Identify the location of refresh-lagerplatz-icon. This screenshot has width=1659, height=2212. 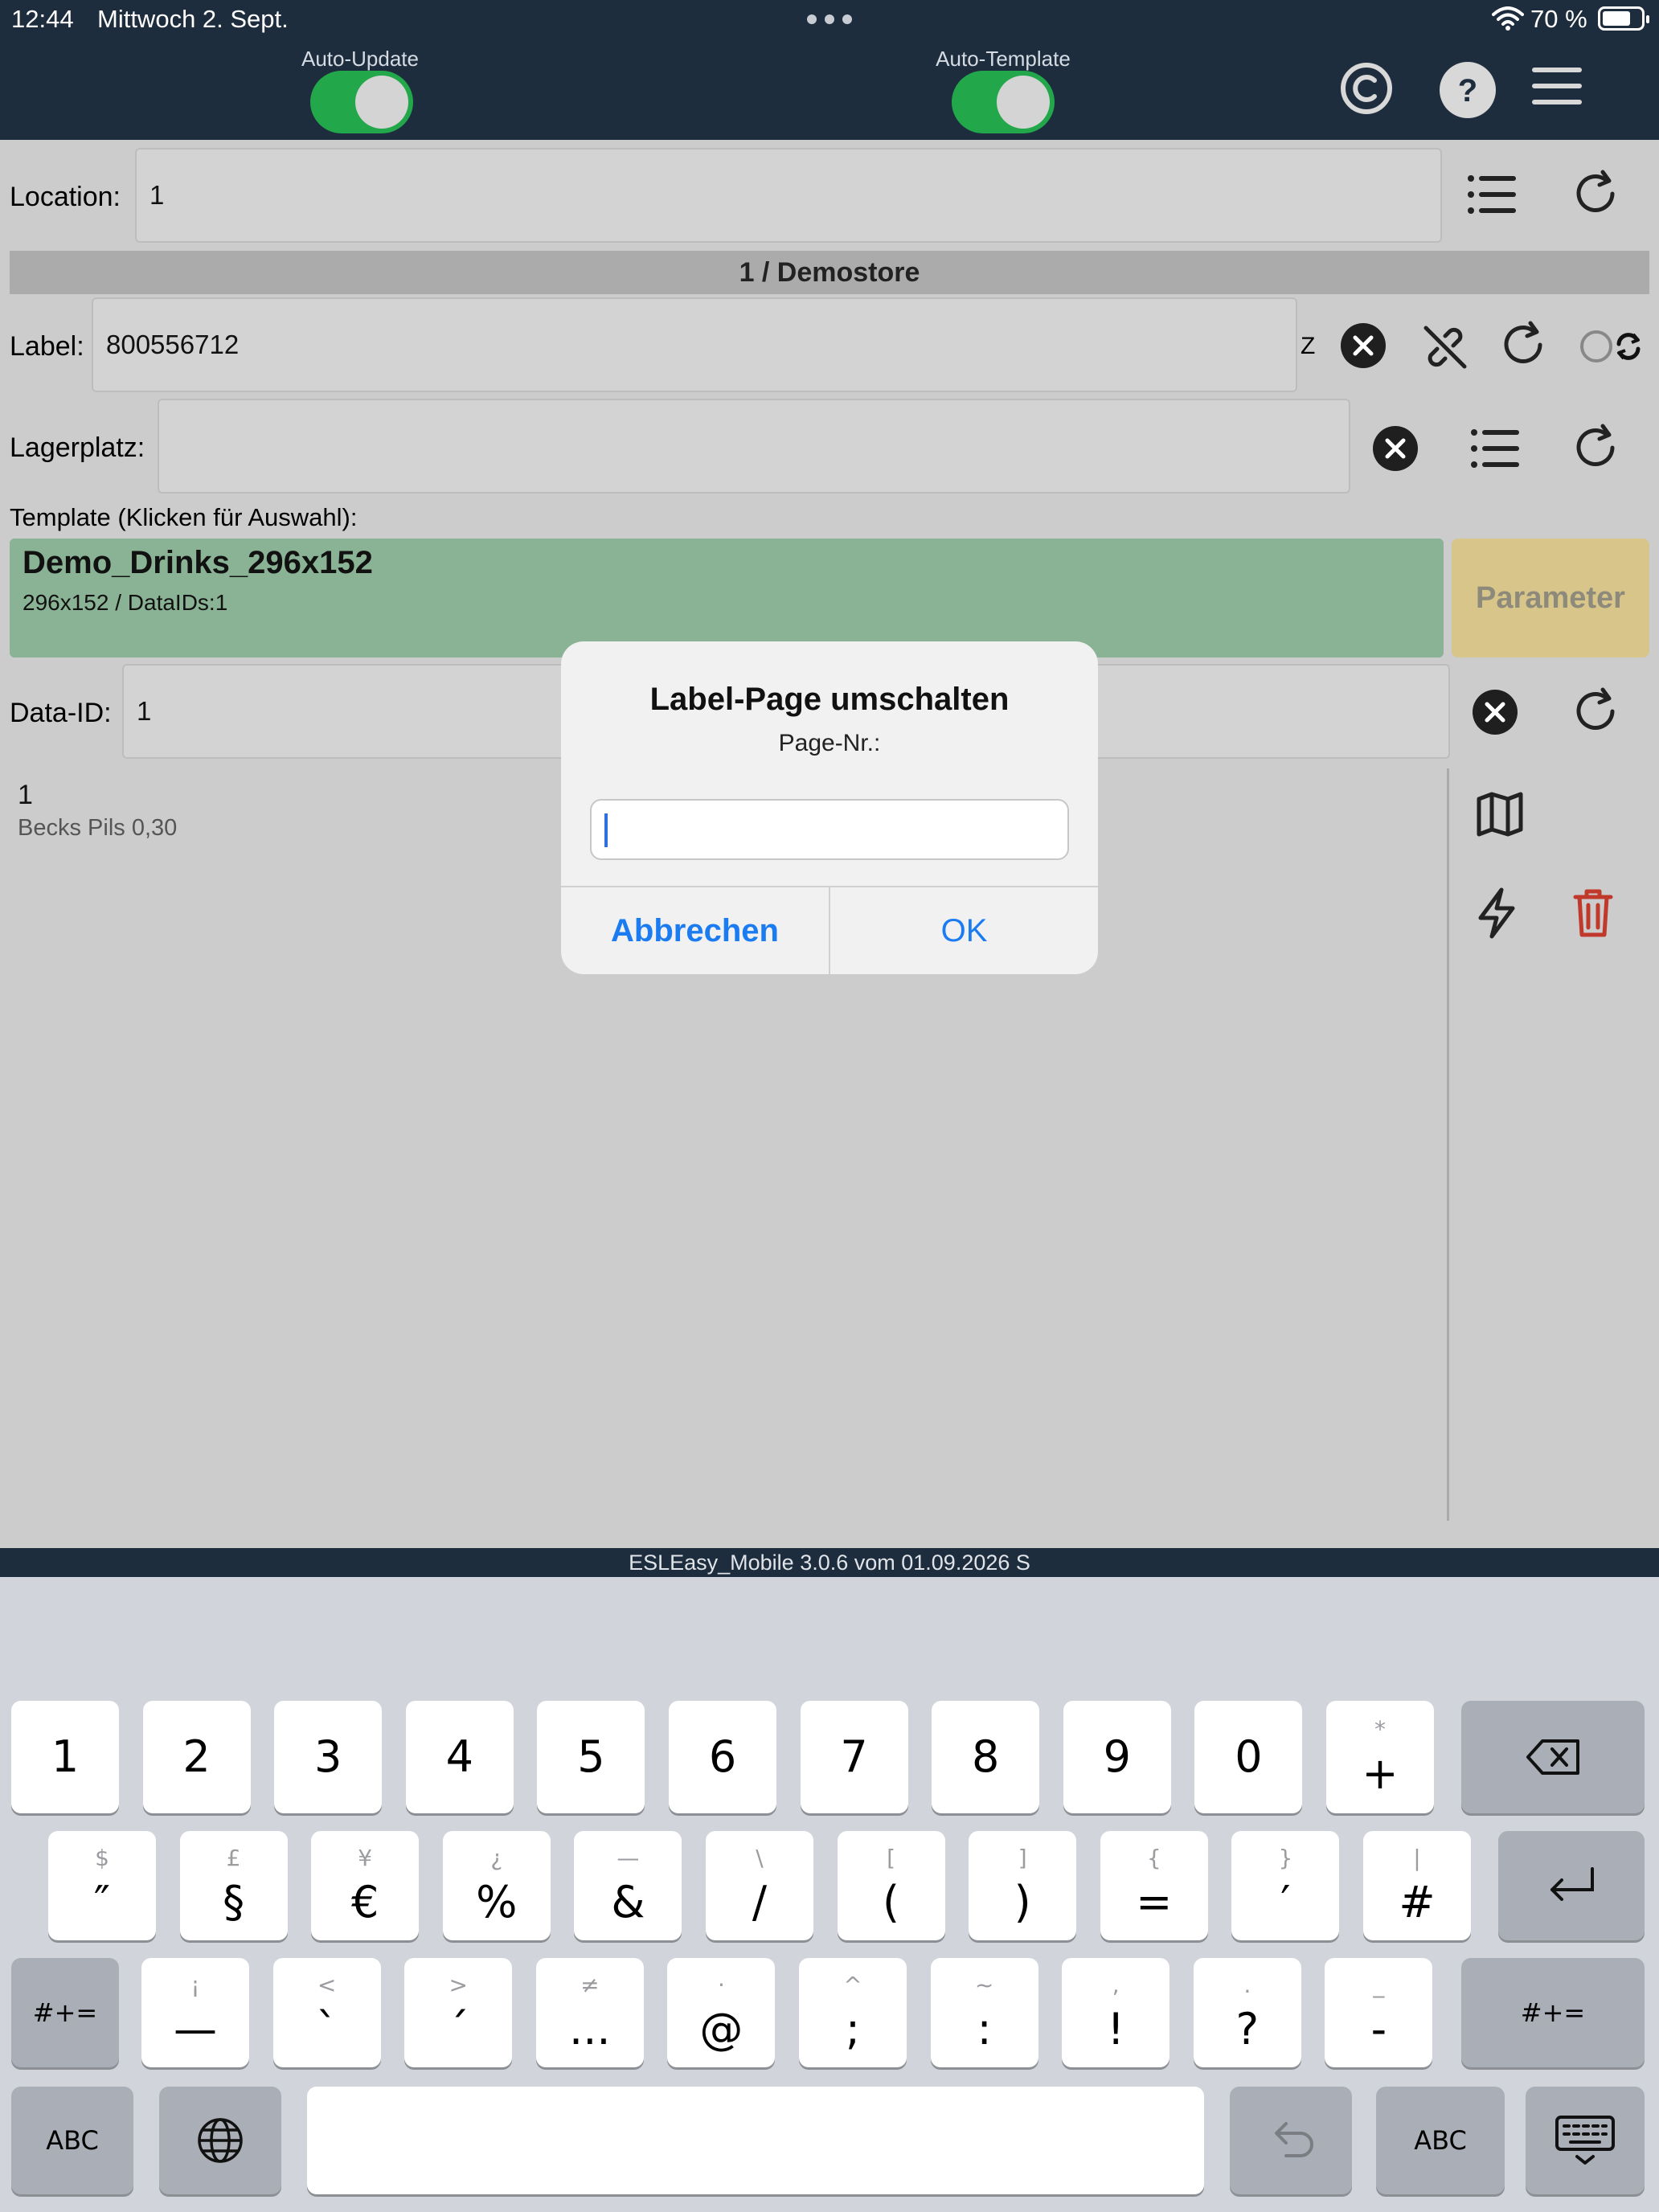
(1595, 448).